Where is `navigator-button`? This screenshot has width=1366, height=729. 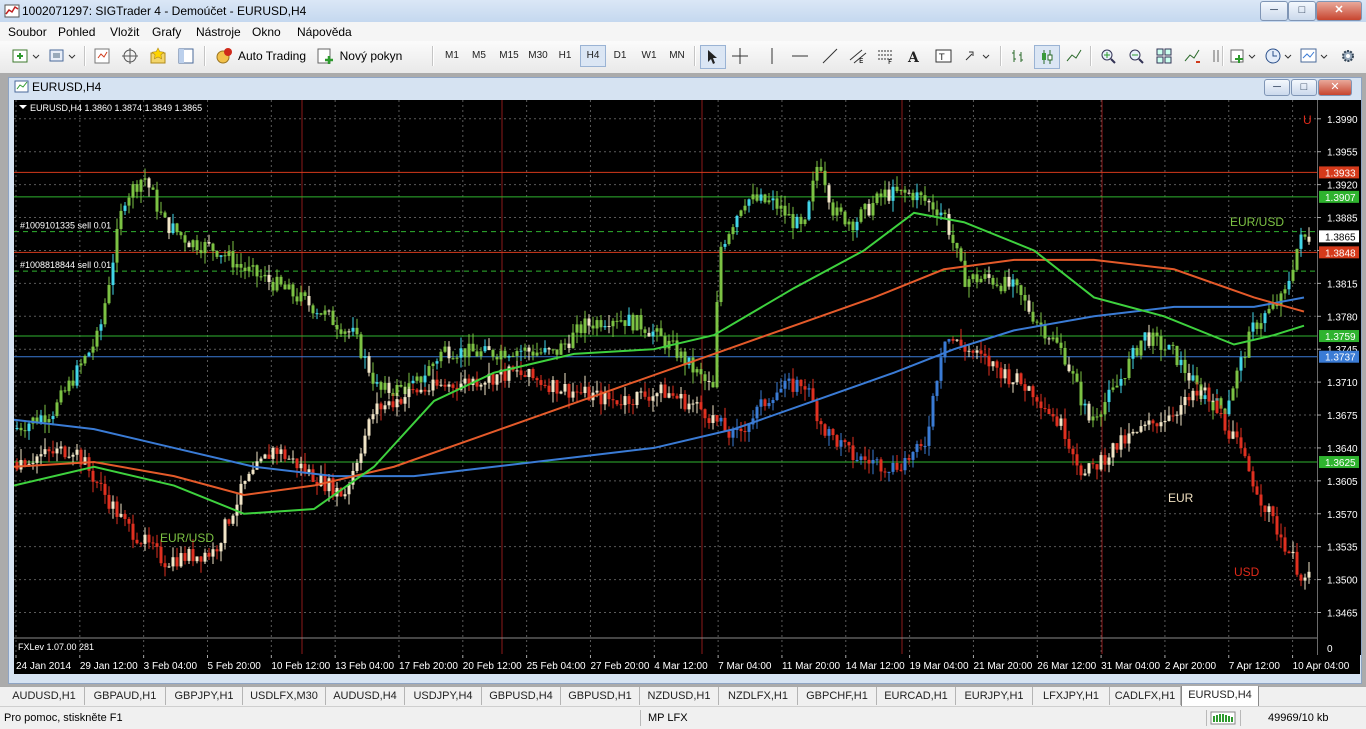
navigator-button is located at coordinates (130, 56).